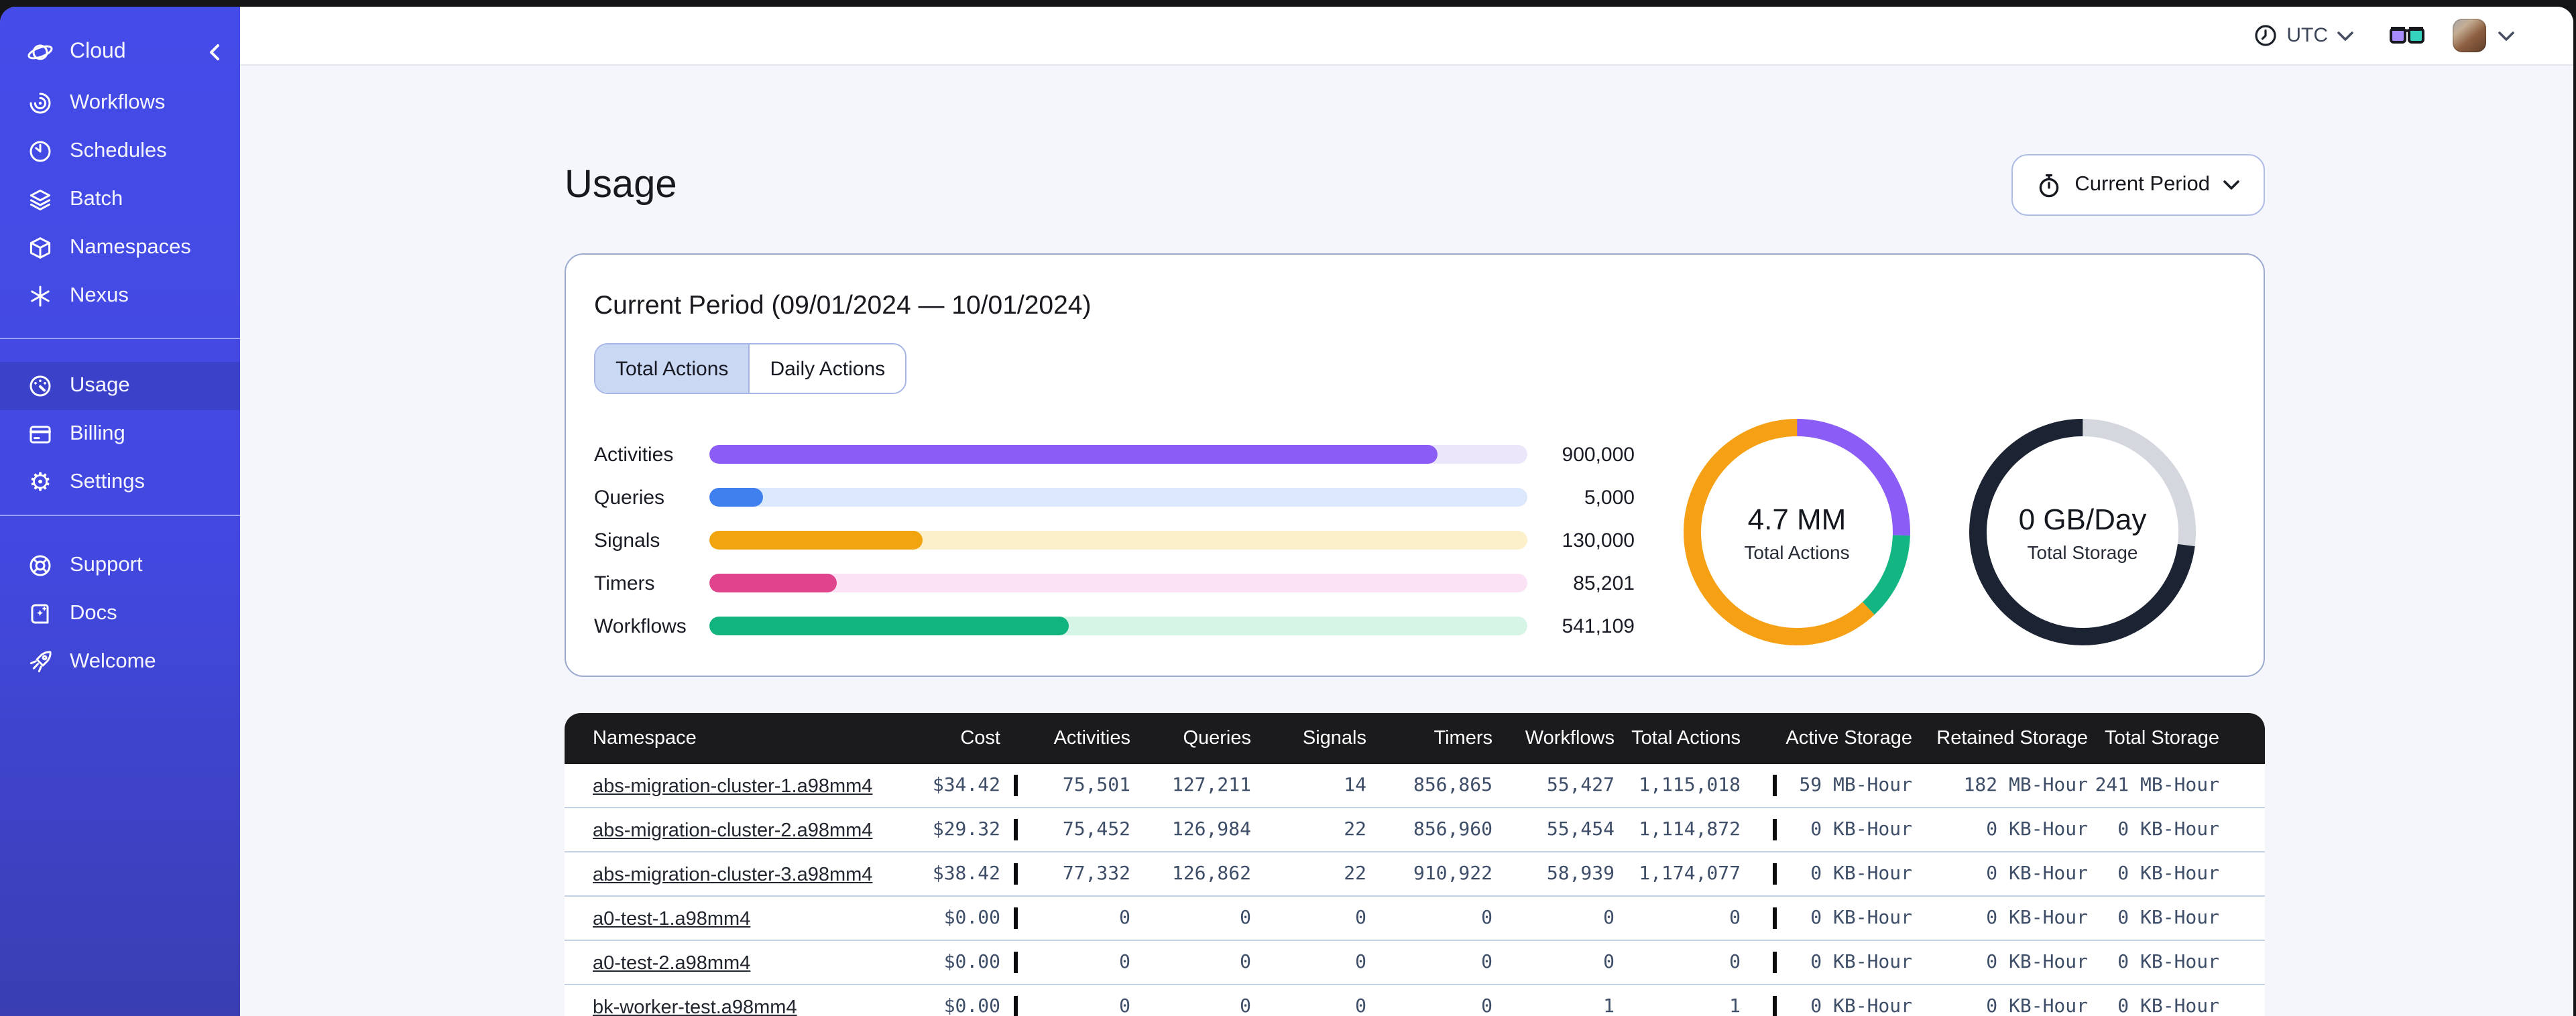  Describe the element at coordinates (214, 52) in the screenshot. I see `sidebar-collapse-button` at that location.